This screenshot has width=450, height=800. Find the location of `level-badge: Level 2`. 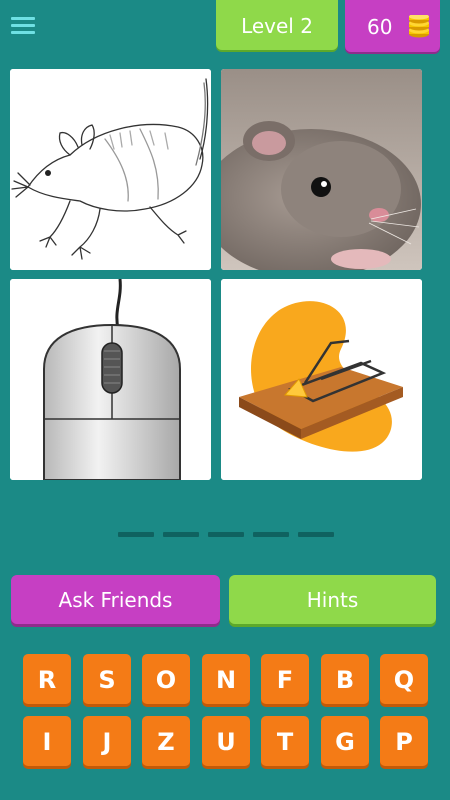

level-badge: Level 2 is located at coordinates (277, 25).